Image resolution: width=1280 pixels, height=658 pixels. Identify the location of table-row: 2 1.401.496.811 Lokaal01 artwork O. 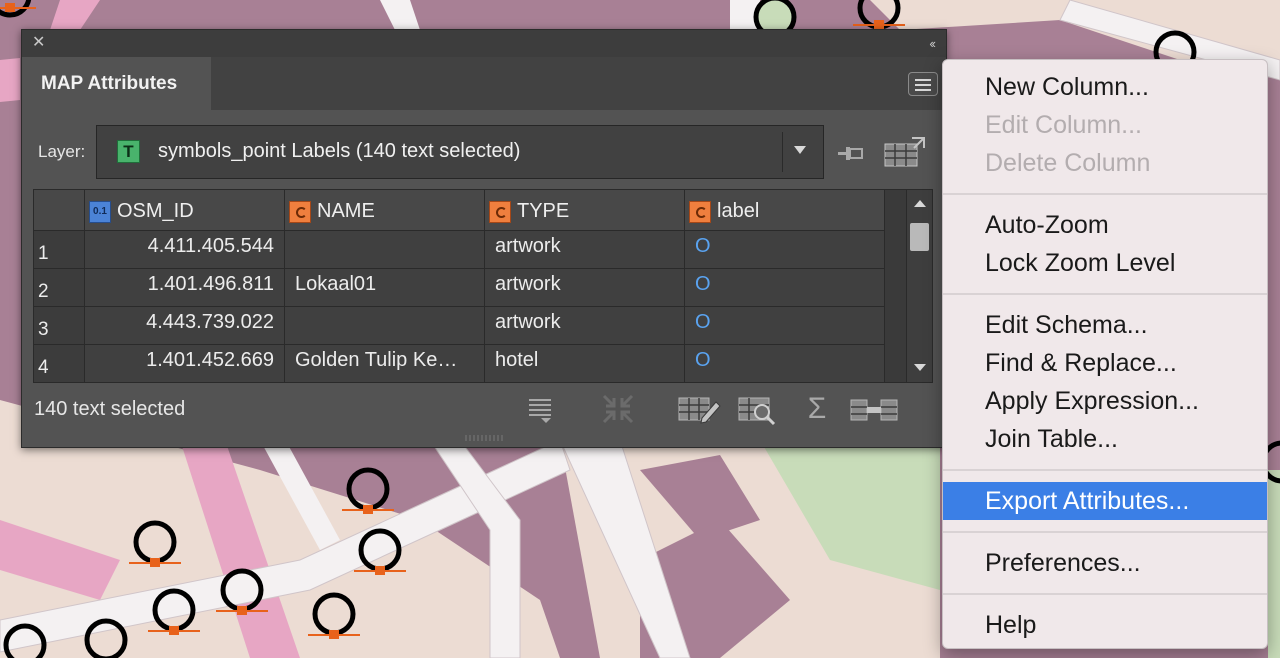
(459, 288).